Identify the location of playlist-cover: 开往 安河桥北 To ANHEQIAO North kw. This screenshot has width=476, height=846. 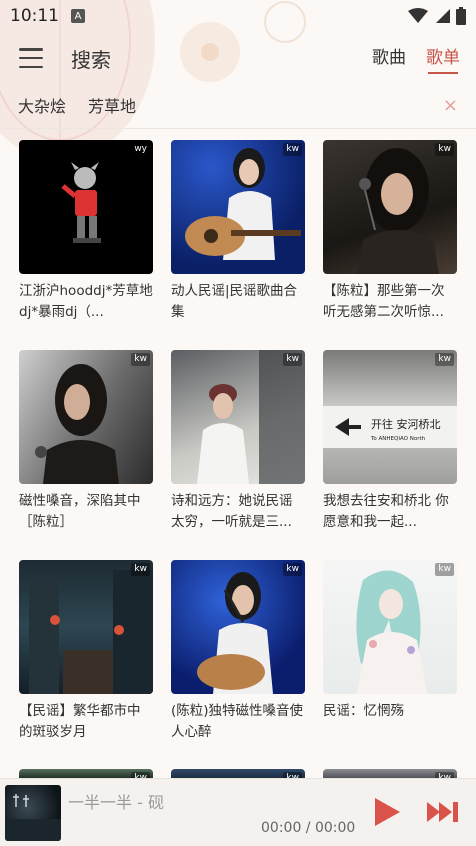
(390, 417).